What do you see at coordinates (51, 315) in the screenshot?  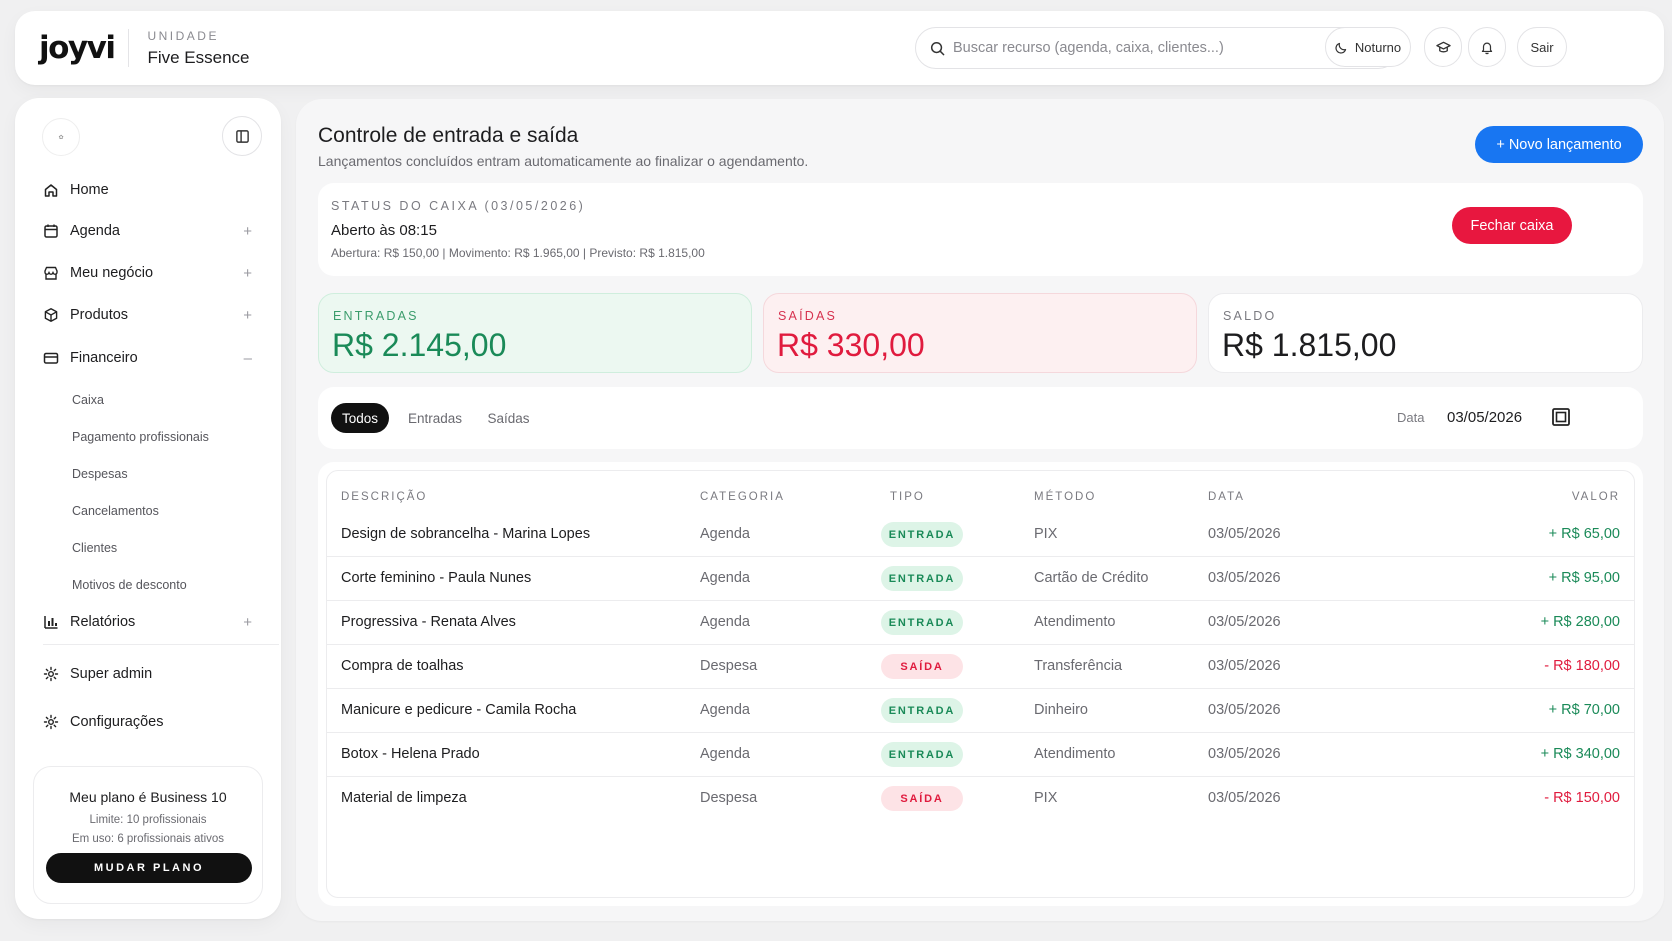 I see `box-icon` at bounding box center [51, 315].